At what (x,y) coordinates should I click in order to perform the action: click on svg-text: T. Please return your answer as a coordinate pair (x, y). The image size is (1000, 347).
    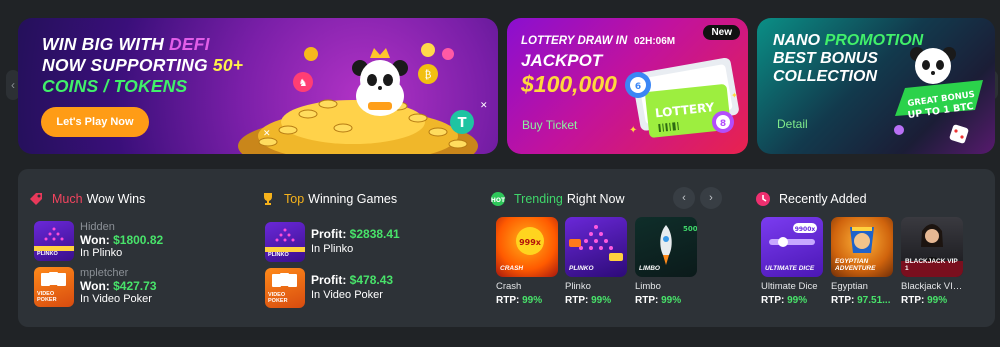
    Looking at the image, I should click on (462, 123).